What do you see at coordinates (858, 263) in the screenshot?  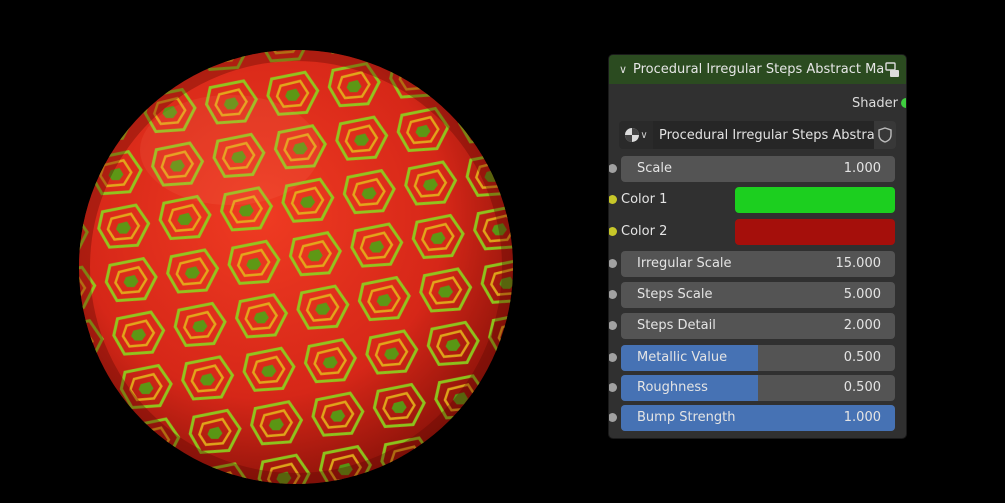 I see `irregular-scale-value: 15.000` at bounding box center [858, 263].